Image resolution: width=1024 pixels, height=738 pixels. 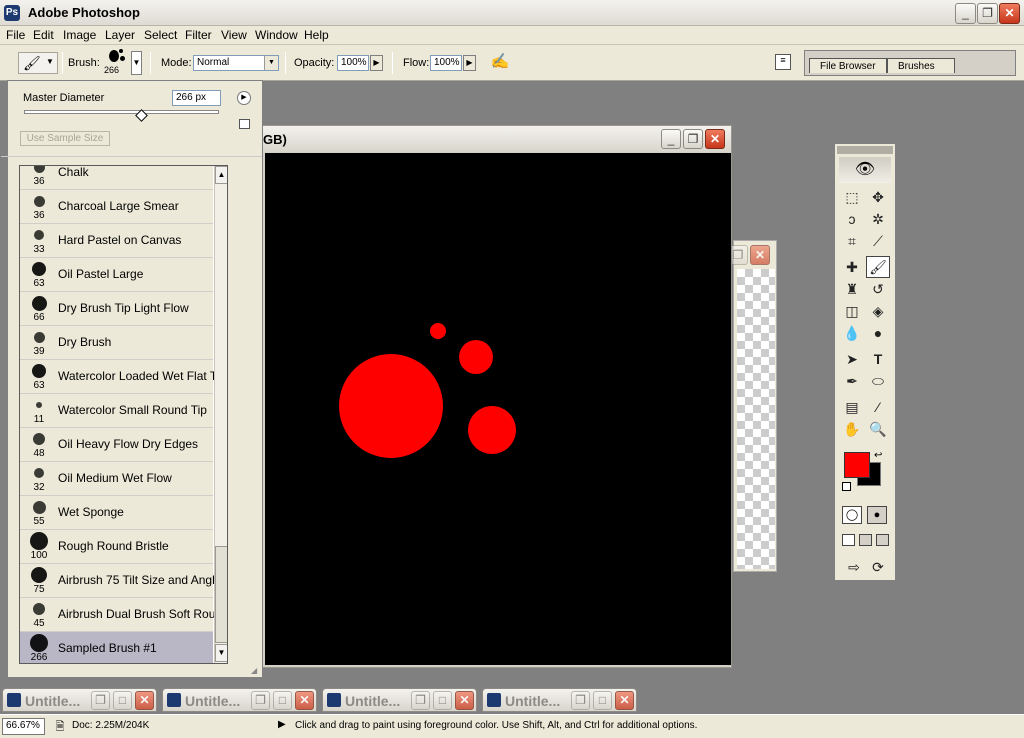 What do you see at coordinates (878, 241) in the screenshot?
I see `slice-tool-icon: ⟋` at bounding box center [878, 241].